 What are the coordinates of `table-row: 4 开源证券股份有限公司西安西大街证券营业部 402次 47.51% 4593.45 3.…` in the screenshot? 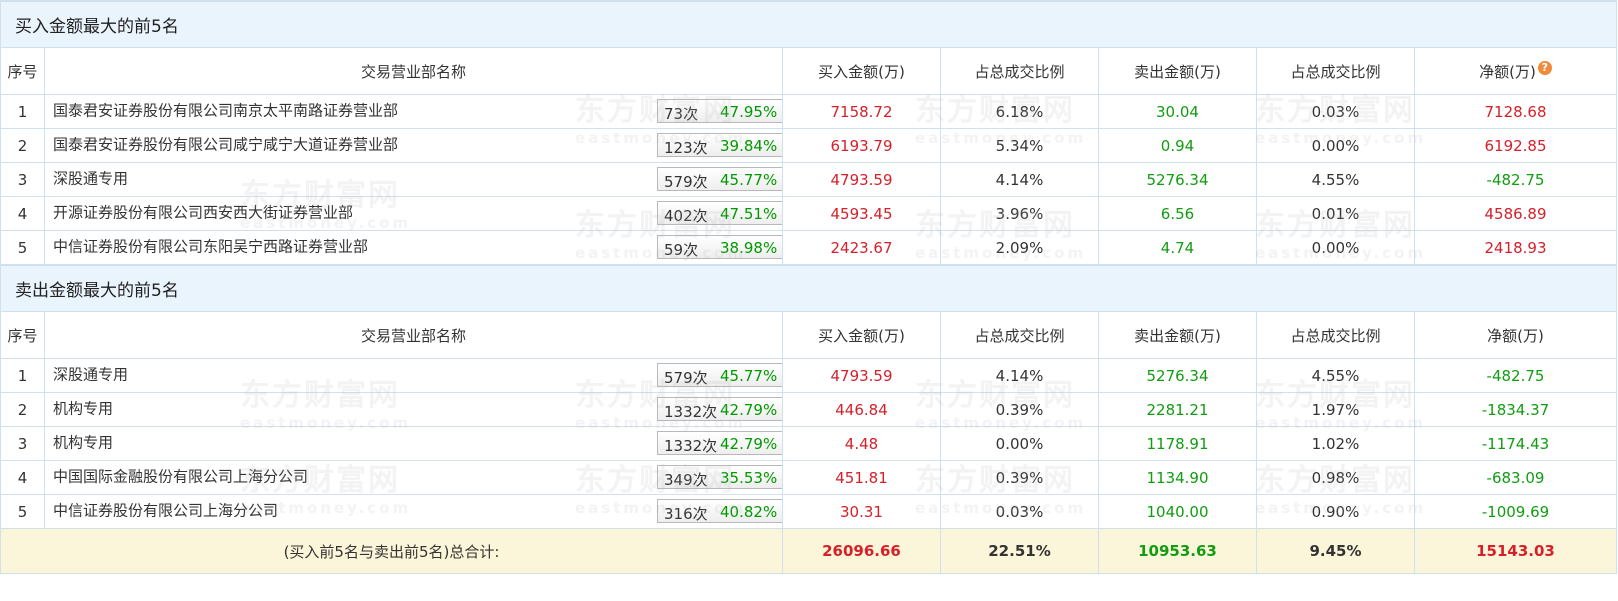 It's located at (808, 213).